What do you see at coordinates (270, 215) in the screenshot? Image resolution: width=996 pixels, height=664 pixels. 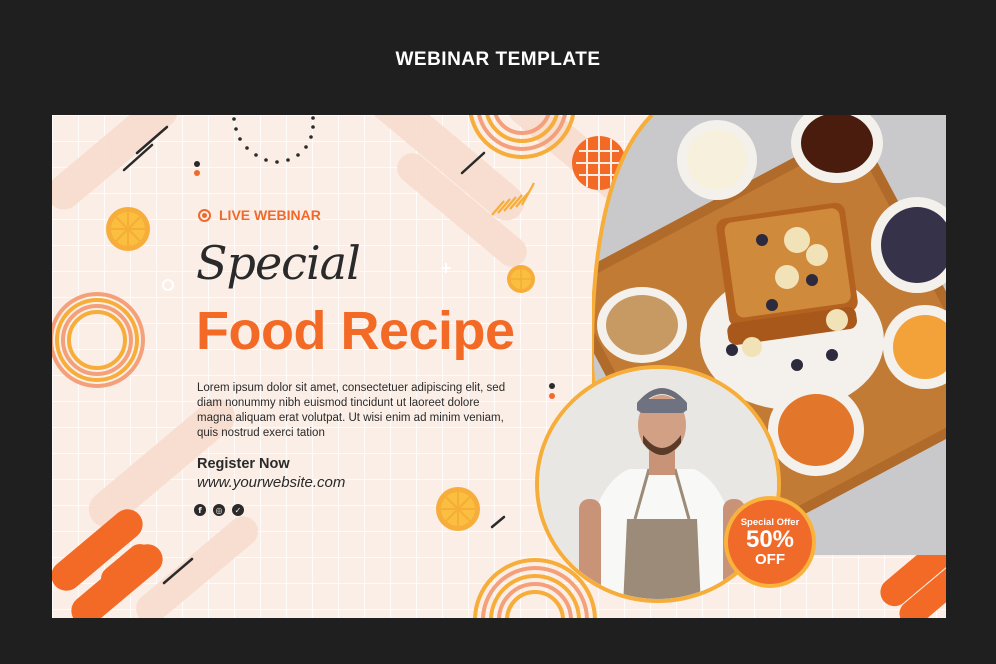 I see `live-webinar-label: LIVE WEBINAR` at bounding box center [270, 215].